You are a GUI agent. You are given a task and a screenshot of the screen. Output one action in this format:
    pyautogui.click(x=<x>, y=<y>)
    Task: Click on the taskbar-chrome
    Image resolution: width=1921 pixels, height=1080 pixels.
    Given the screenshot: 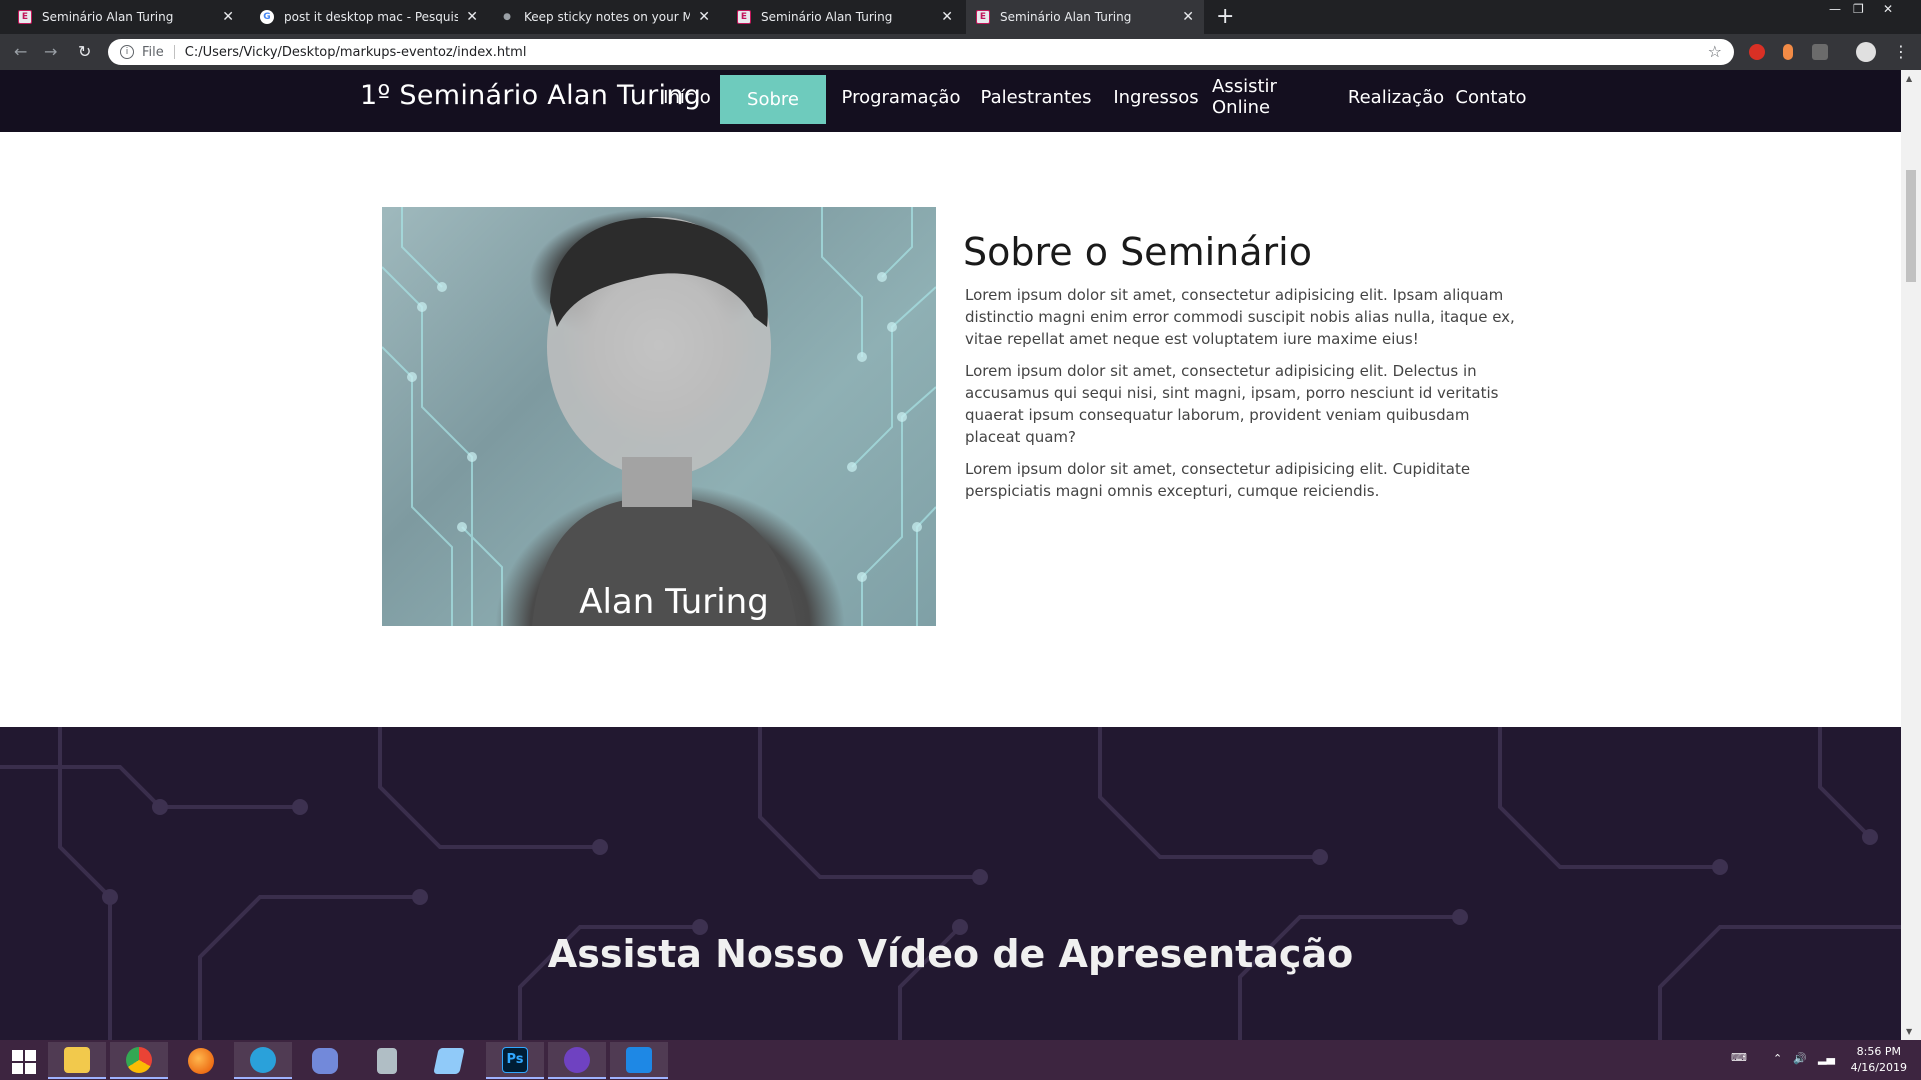 What is the action you would take?
    pyautogui.click(x=139, y=1060)
    